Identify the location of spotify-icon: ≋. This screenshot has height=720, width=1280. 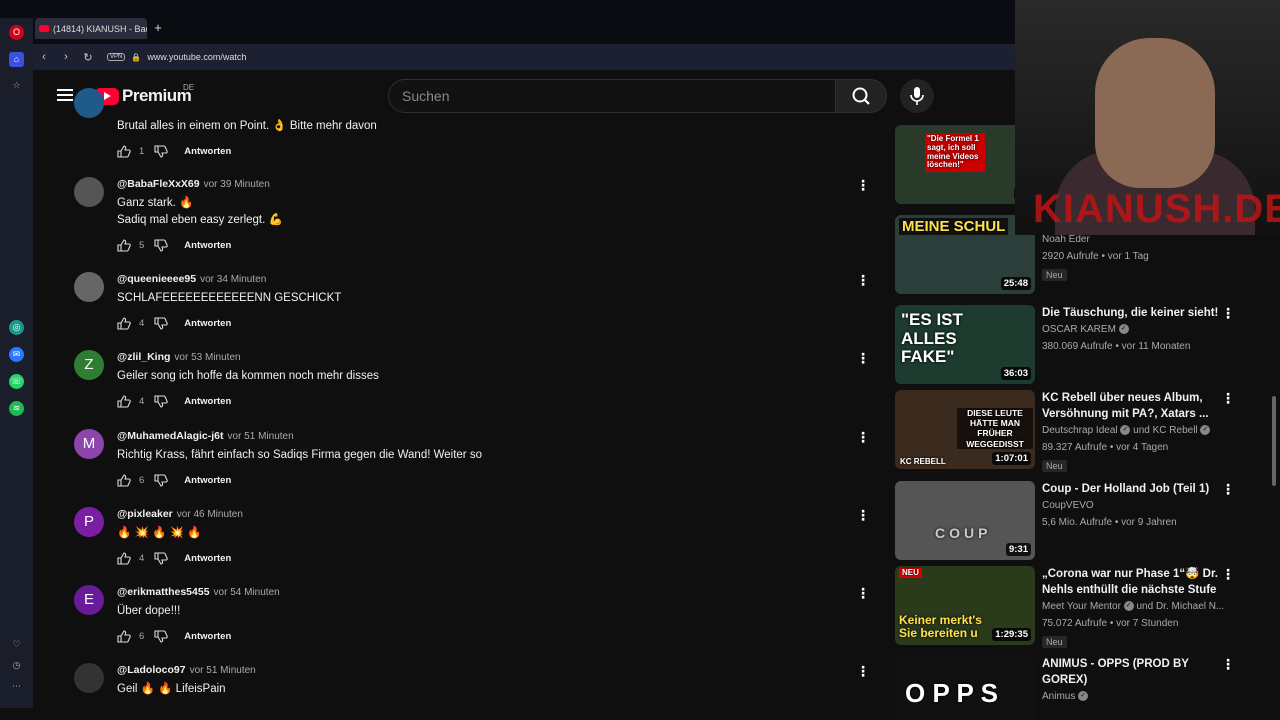
(16, 408).